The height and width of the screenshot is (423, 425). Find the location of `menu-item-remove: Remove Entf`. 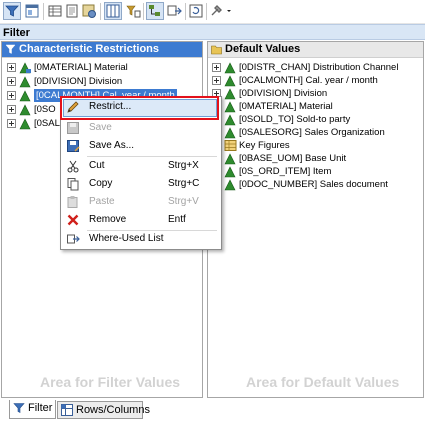

menu-item-remove: Remove Entf is located at coordinates (140, 220).